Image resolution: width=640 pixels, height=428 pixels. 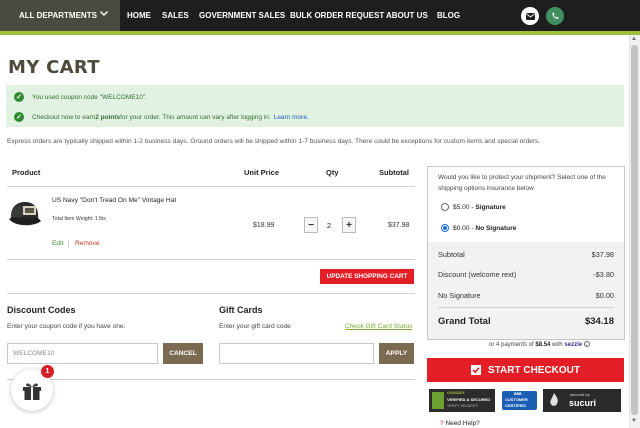 I want to click on product-image-hat, so click(x=24, y=214).